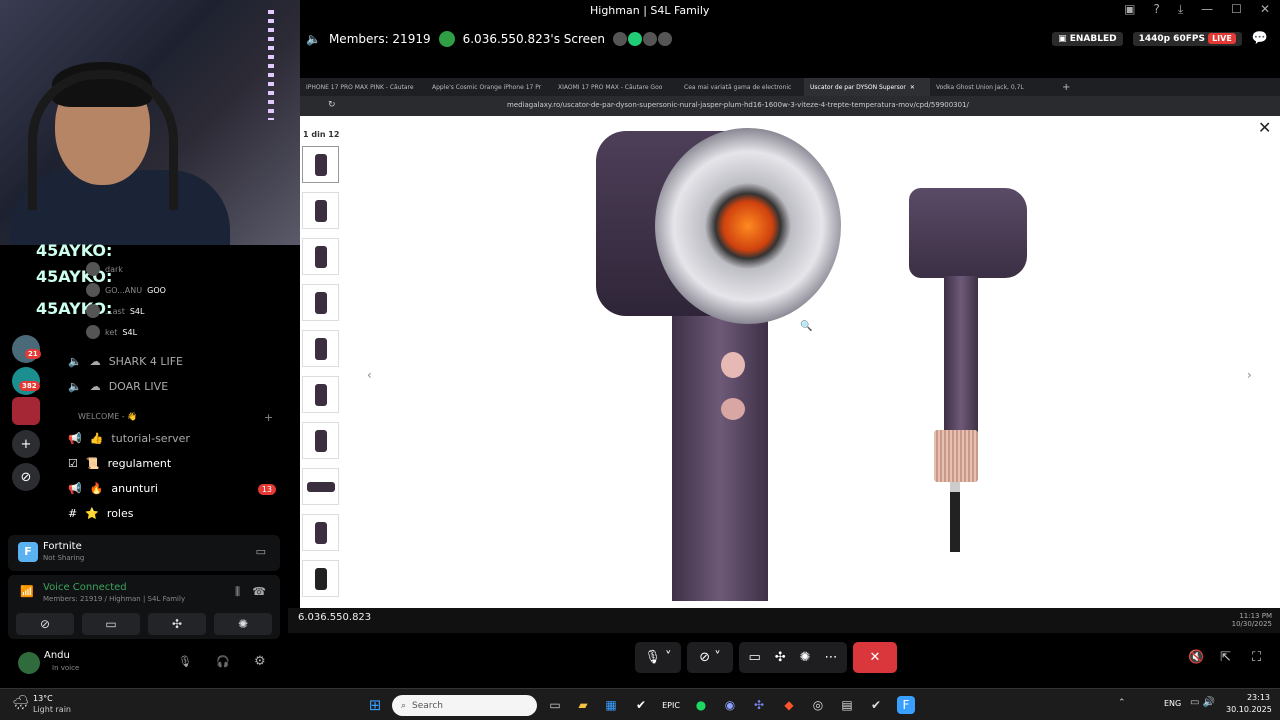 The height and width of the screenshot is (720, 1280). What do you see at coordinates (876, 705) in the screenshot?
I see `app-icon: ✔` at bounding box center [876, 705].